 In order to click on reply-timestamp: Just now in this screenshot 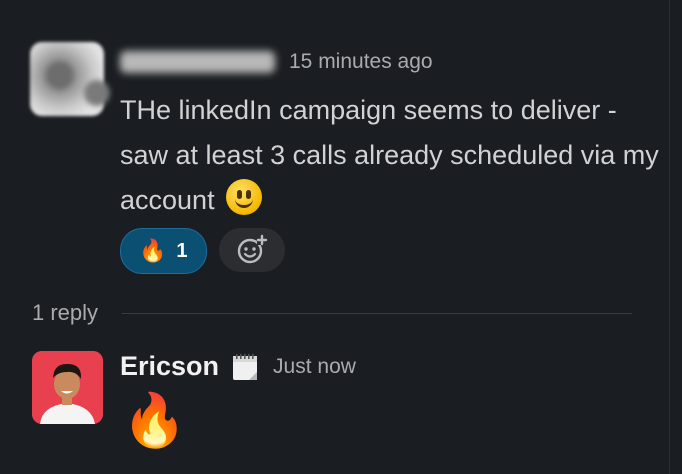, I will do `click(314, 367)`.